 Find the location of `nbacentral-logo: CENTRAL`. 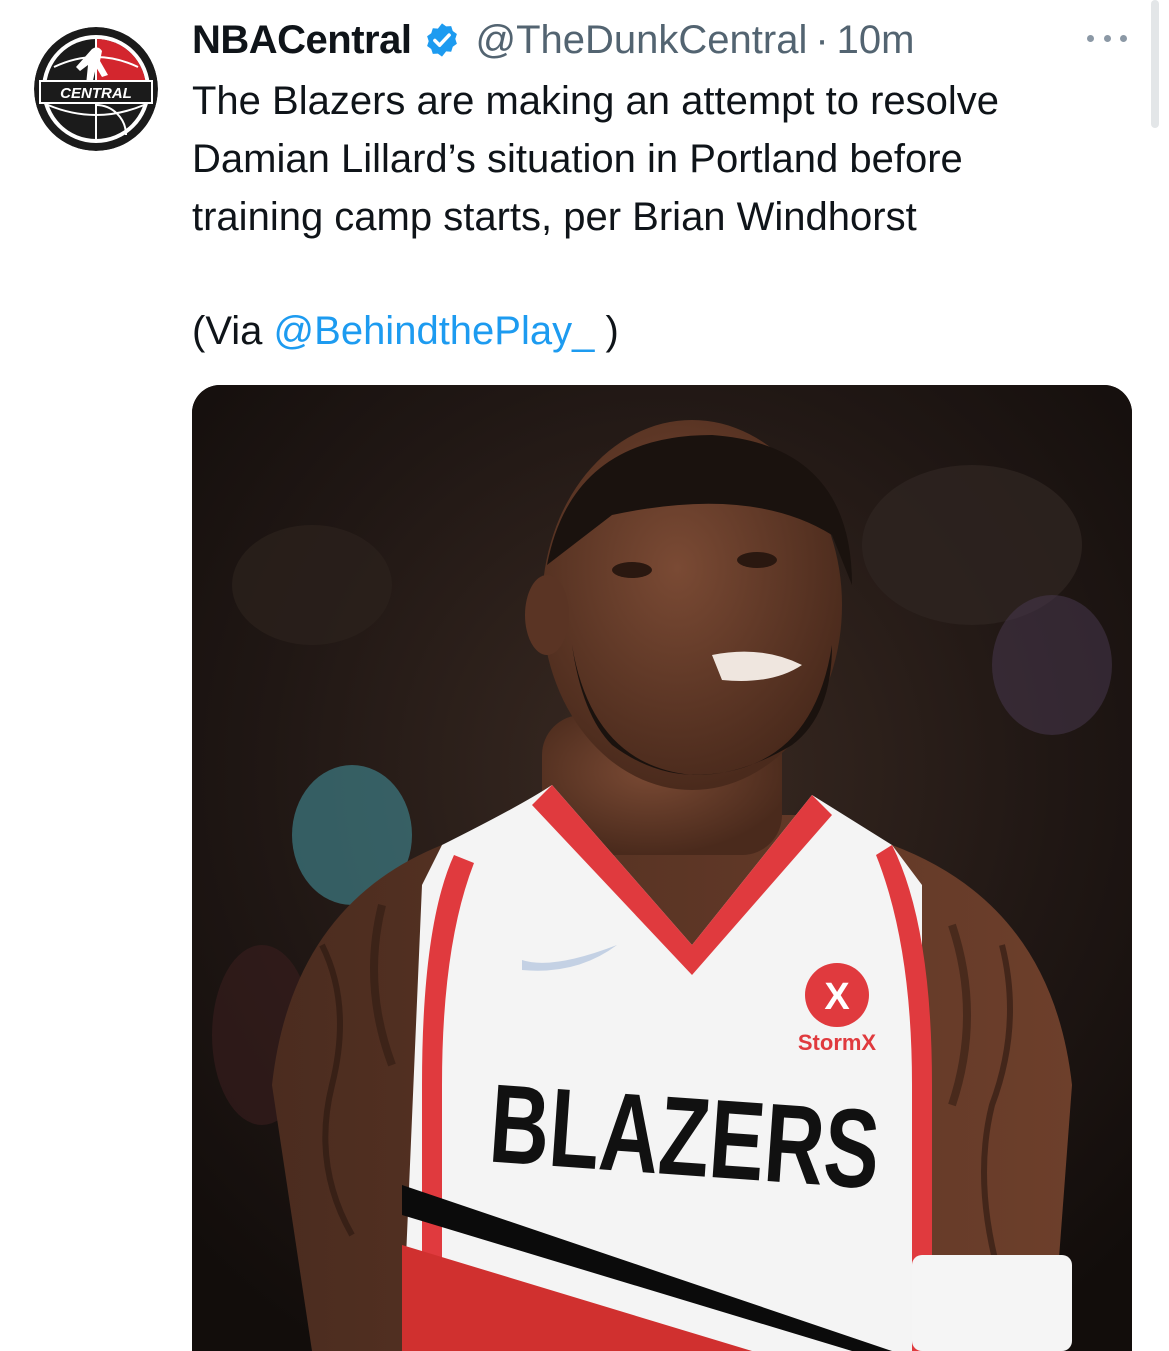

nbacentral-logo: CENTRAL is located at coordinates (96, 89).